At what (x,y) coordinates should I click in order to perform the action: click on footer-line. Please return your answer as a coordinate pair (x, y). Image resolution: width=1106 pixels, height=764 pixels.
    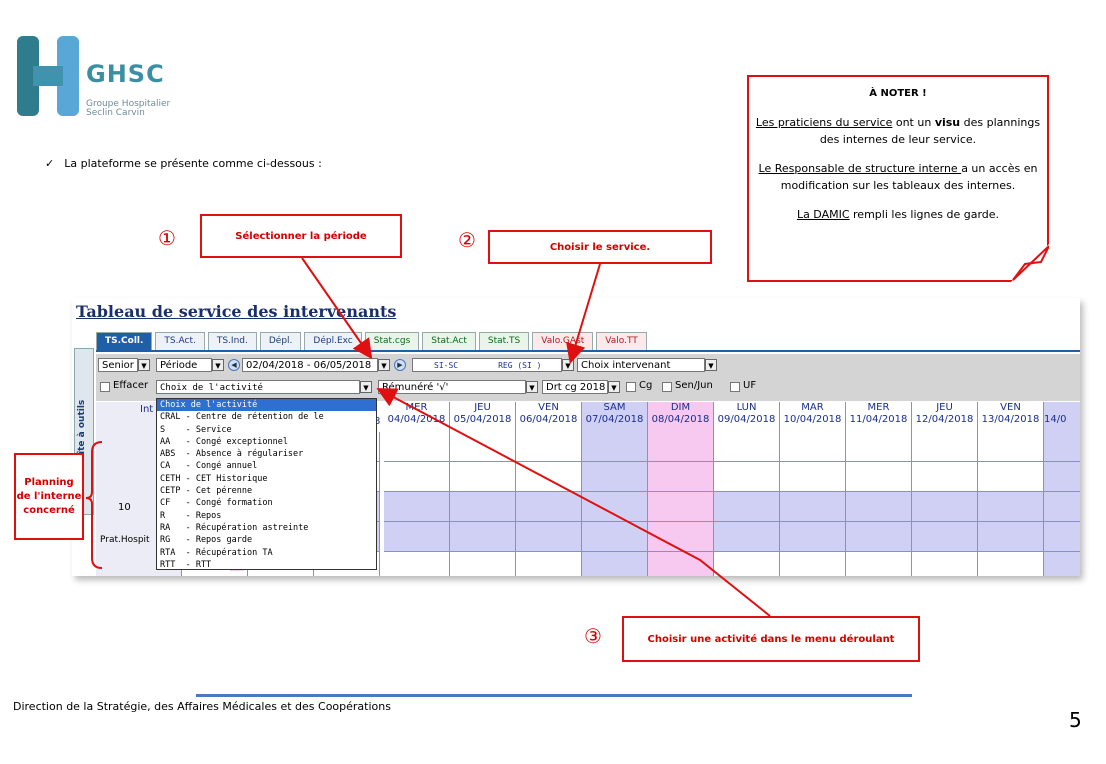
    Looking at the image, I should click on (554, 695).